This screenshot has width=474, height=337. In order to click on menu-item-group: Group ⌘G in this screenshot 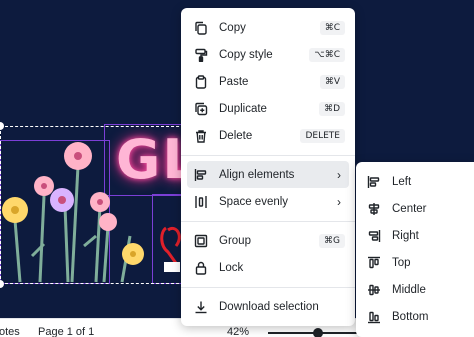, I will do `click(268, 240)`.